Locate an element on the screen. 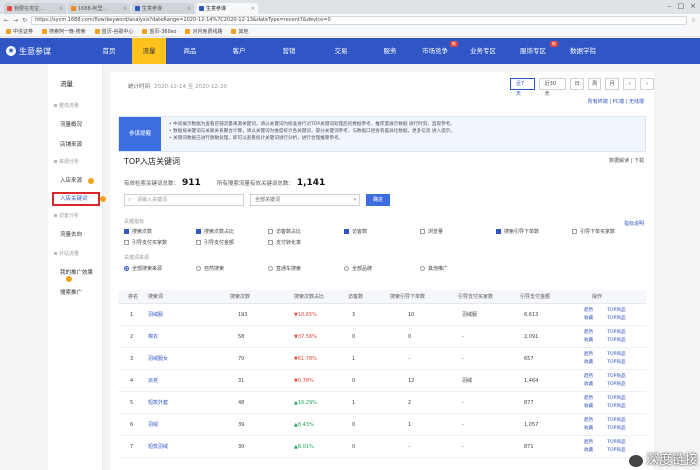 The height and width of the screenshot is (470, 700). star-icon: ☆ is located at coordinates (693, 20).